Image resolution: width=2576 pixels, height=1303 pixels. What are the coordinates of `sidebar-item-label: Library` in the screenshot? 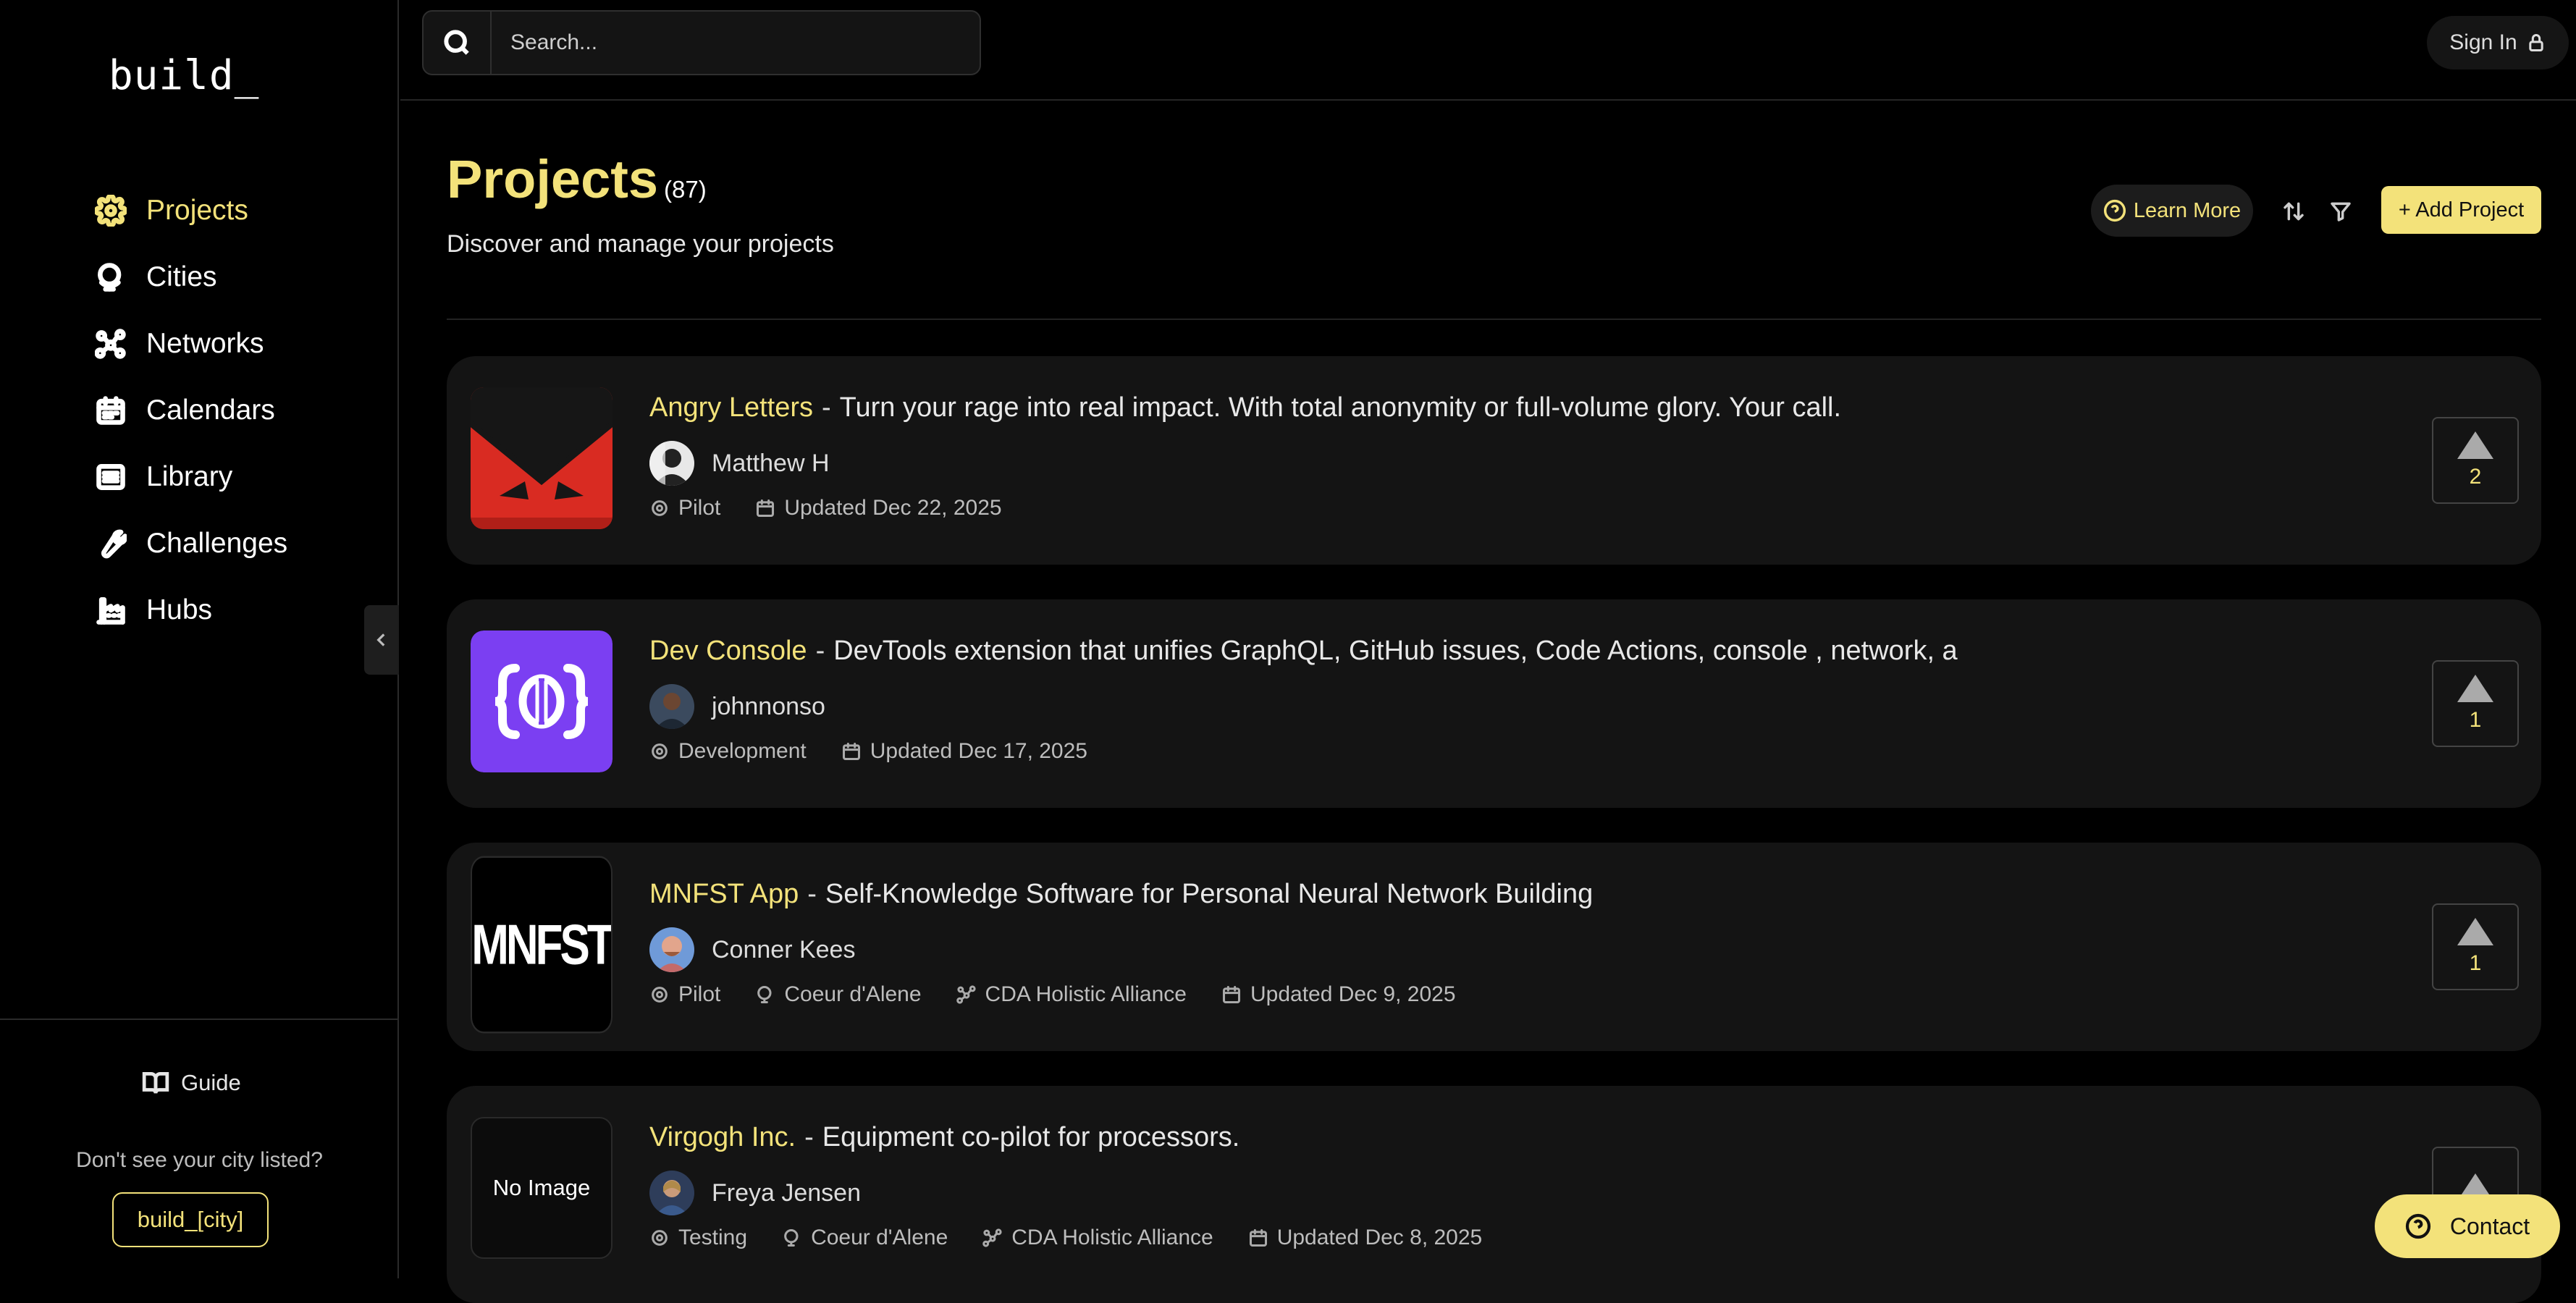 It's located at (189, 476).